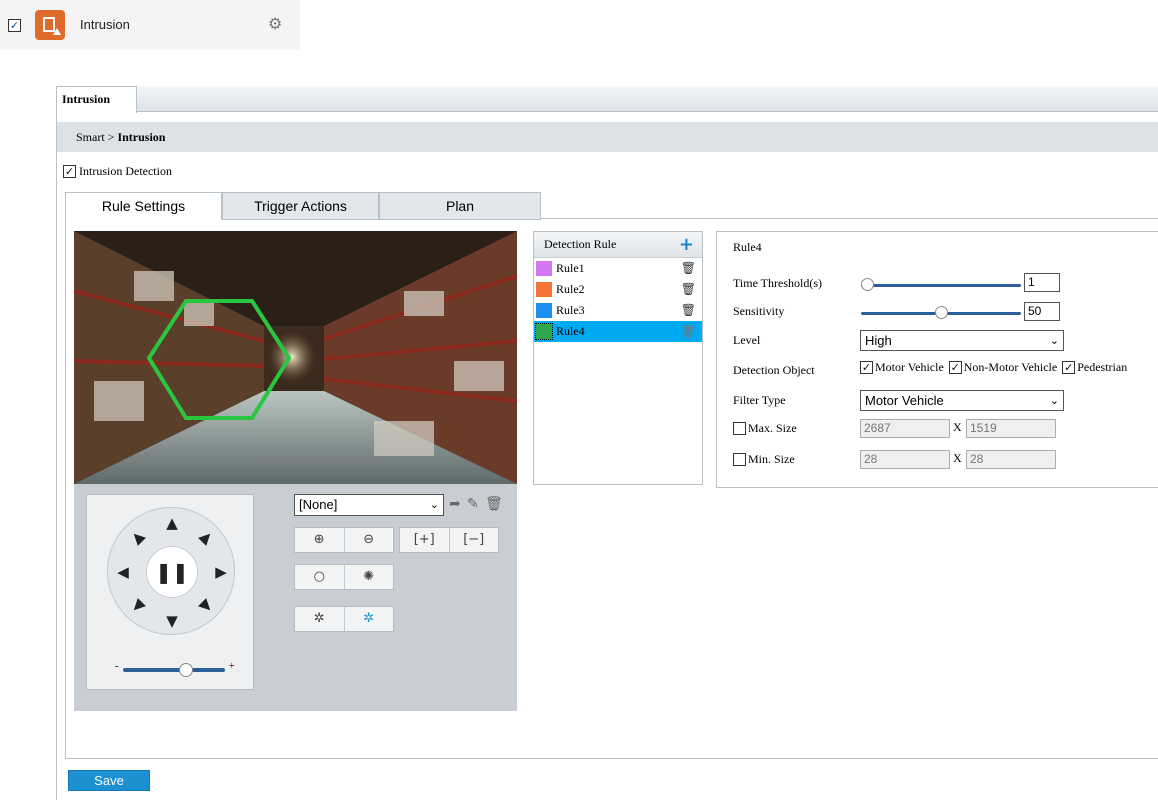 This screenshot has height=800, width=1158. What do you see at coordinates (172, 523) in the screenshot?
I see `pan-up-icon: ▲` at bounding box center [172, 523].